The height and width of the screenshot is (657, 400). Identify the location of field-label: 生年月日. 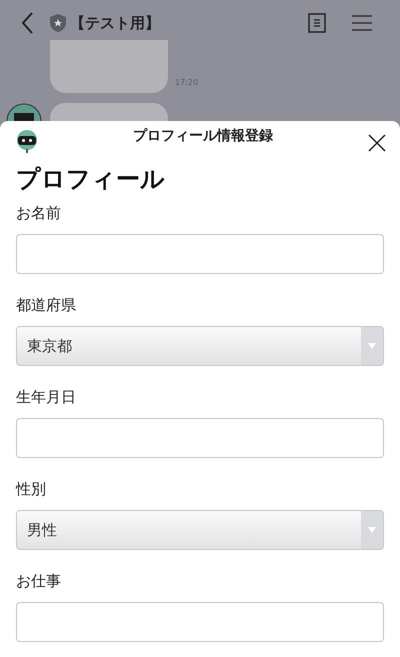
(46, 397).